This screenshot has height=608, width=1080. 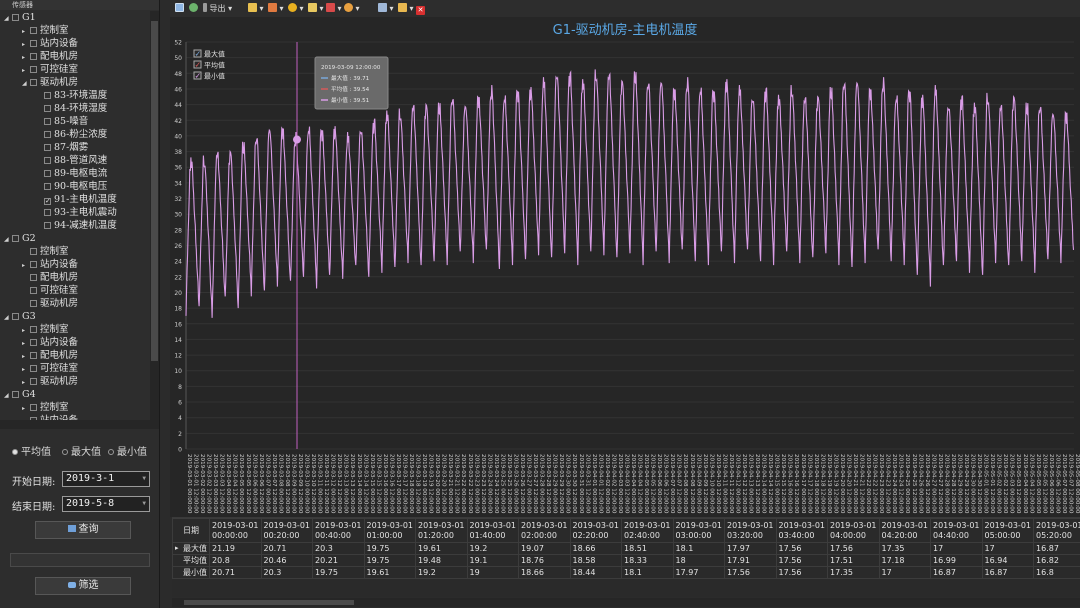 I want to click on tree-node: ▸ 驱动机房, so click(x=50, y=381).